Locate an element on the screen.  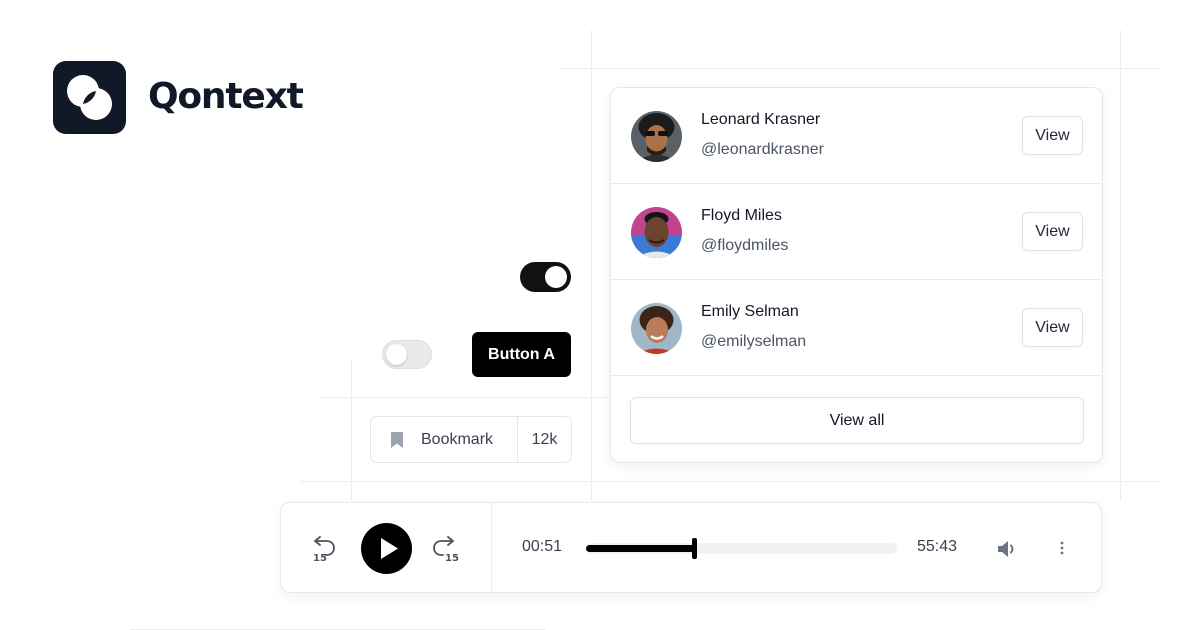
bookmark-button-group: Bookmark 12k is located at coordinates (471, 439).